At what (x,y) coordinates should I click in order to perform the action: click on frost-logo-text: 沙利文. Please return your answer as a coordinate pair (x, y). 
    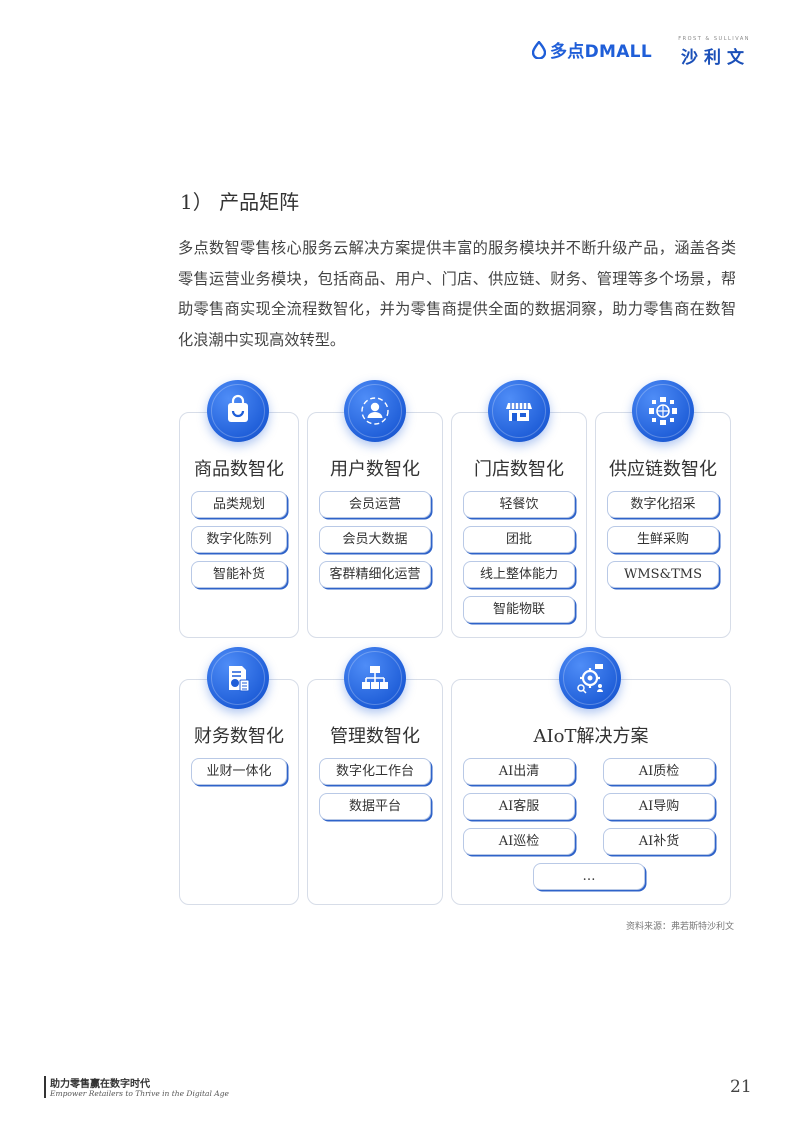
    Looking at the image, I should click on (715, 58).